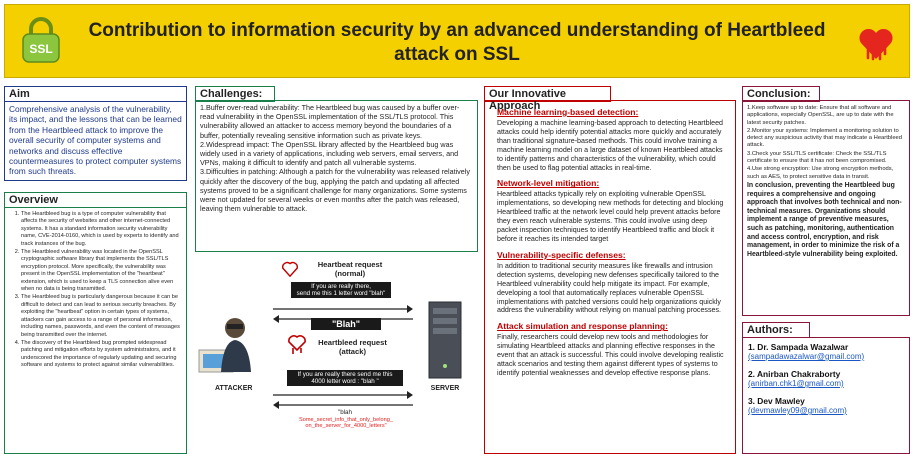 Image resolution: width=916 pixels, height=457 pixels. I want to click on heart-icon, so click(290, 269).